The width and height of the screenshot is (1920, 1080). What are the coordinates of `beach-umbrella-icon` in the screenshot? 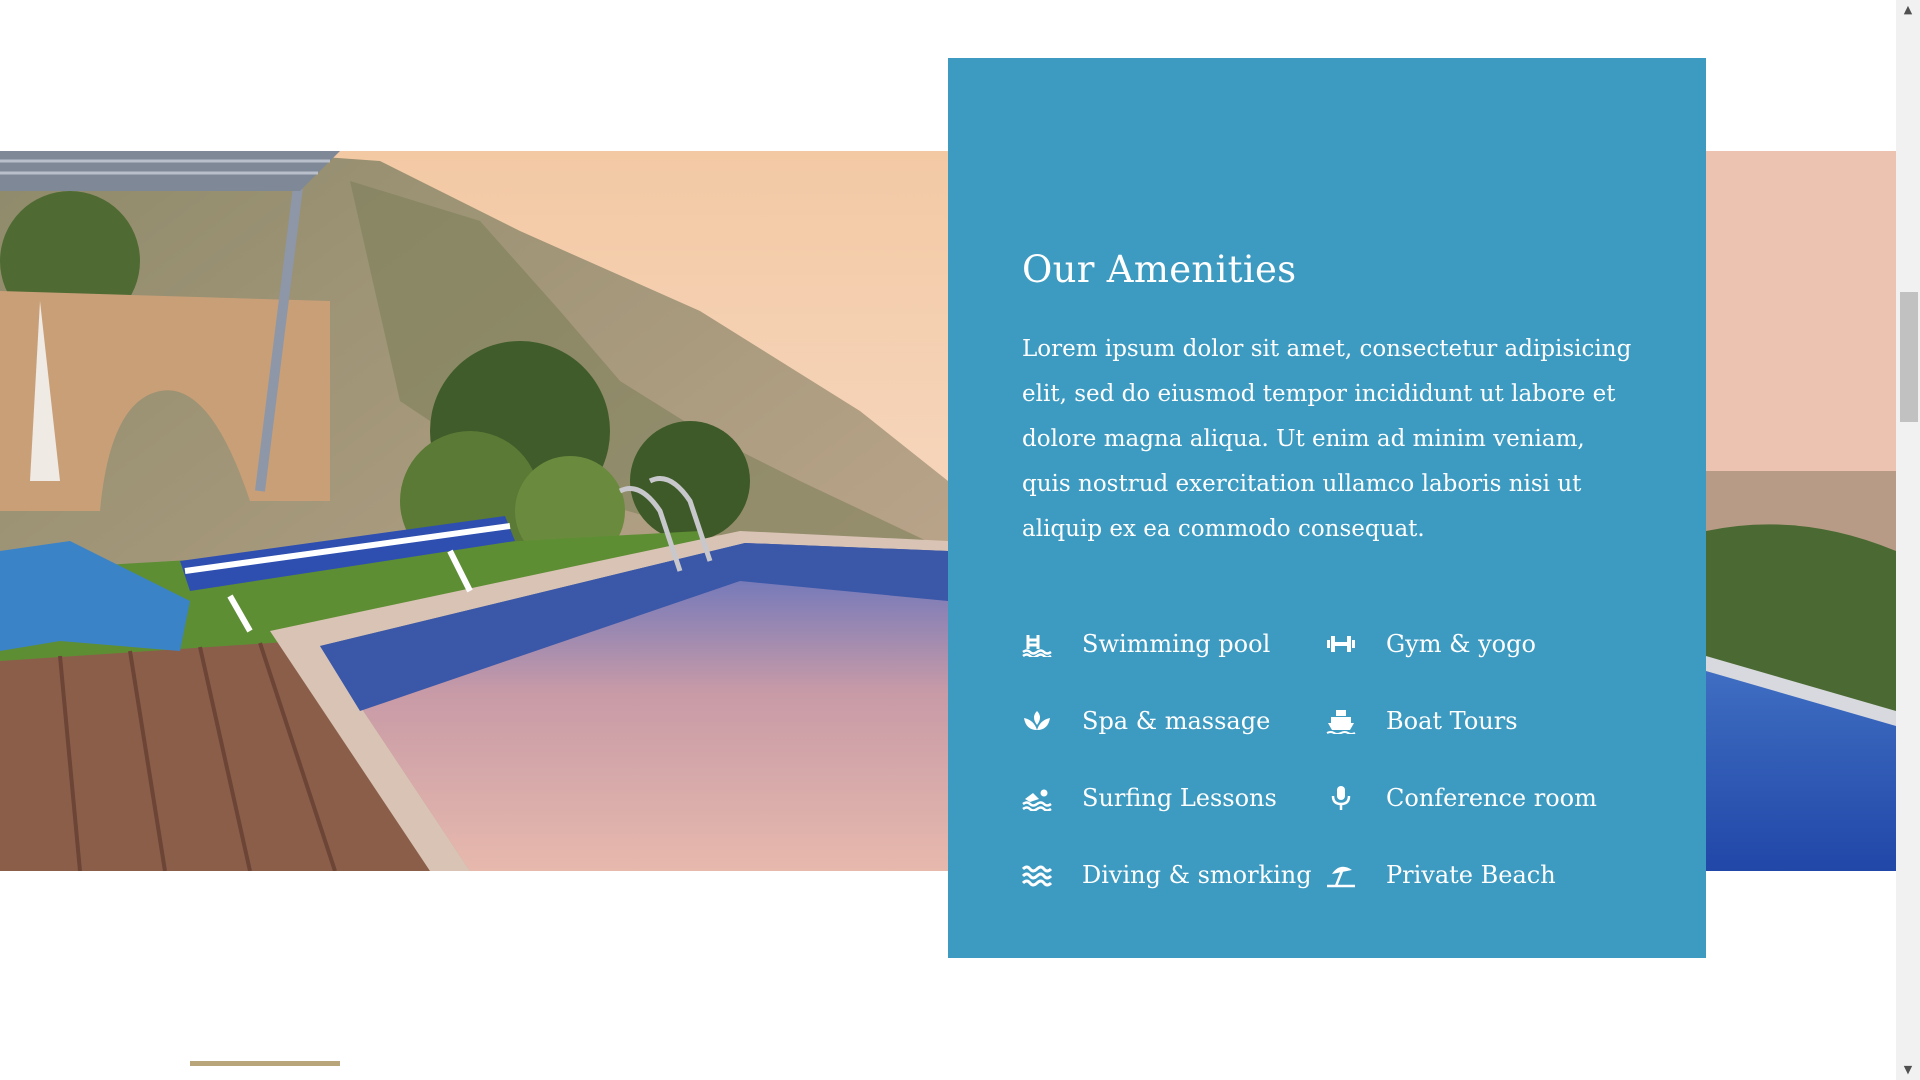 It's located at (1342, 875).